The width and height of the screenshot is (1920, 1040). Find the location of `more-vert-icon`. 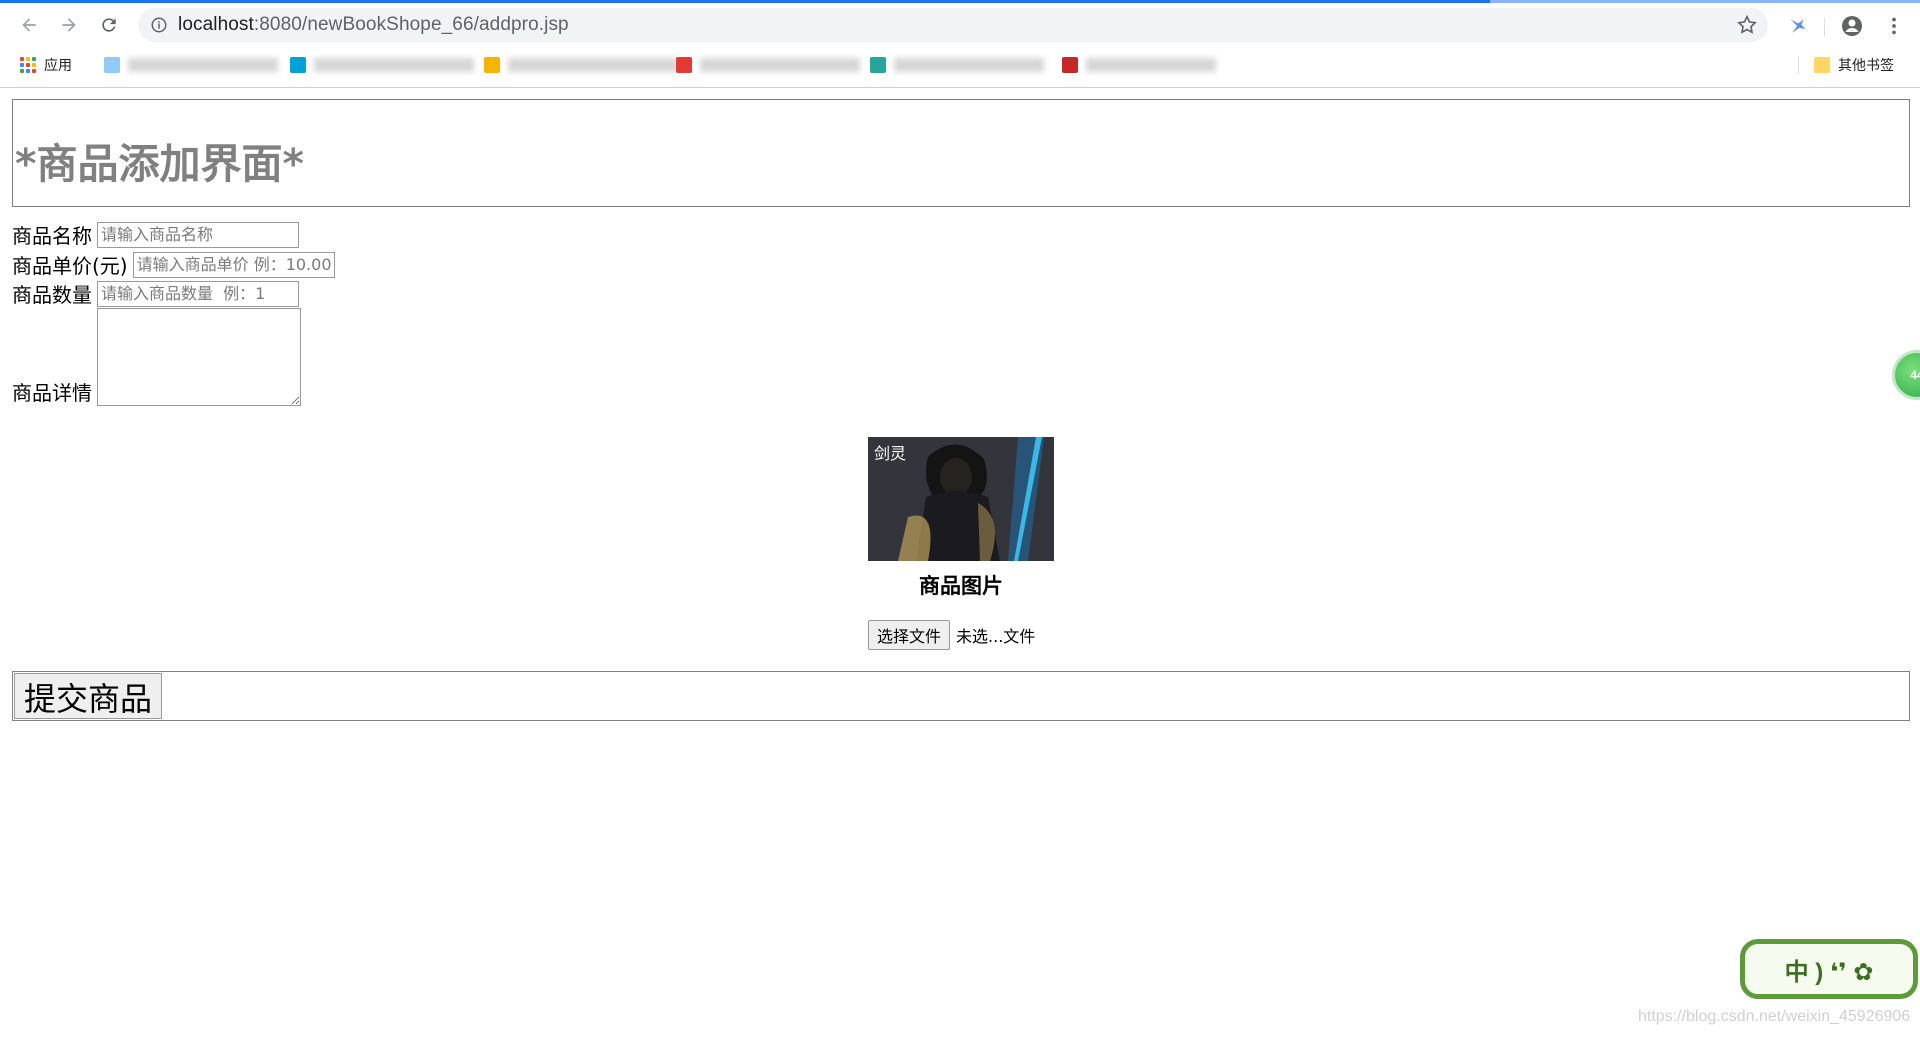

more-vert-icon is located at coordinates (1894, 26).